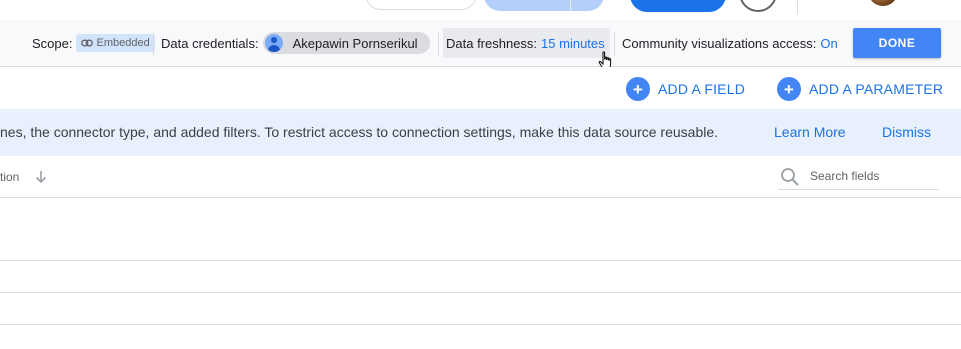 The height and width of the screenshot is (349, 961). Describe the element at coordinates (480, 177) in the screenshot. I see `fields-table-header: tion` at that location.